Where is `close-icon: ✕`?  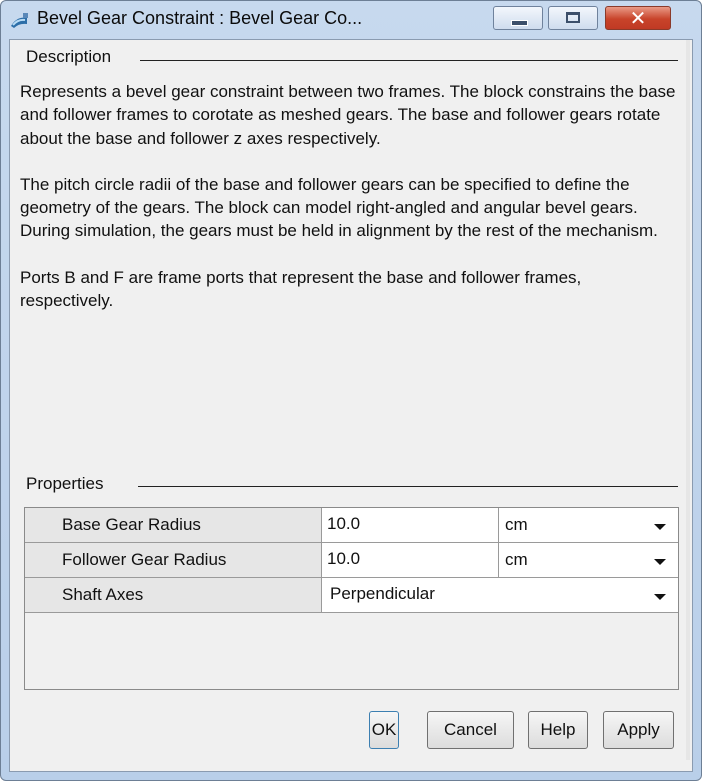 close-icon: ✕ is located at coordinates (638, 18).